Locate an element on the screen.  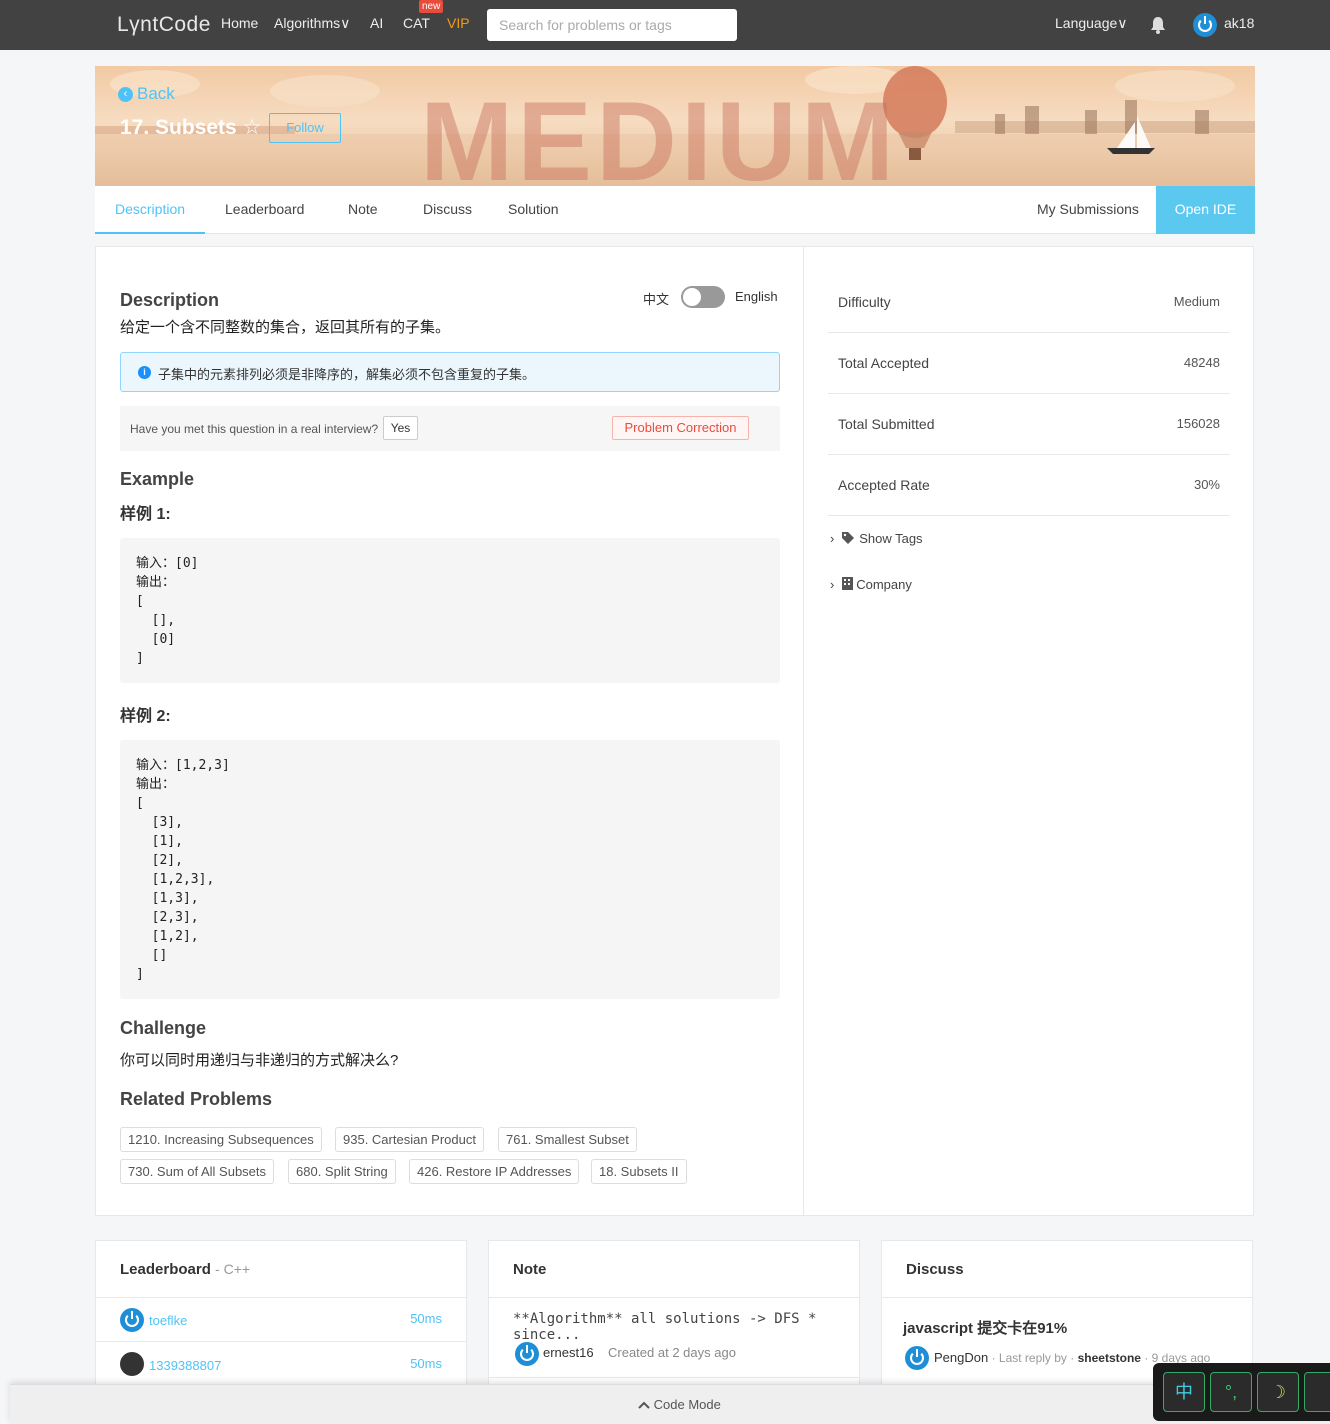
stat-label: Total Submitted is located at coordinates (886, 424).